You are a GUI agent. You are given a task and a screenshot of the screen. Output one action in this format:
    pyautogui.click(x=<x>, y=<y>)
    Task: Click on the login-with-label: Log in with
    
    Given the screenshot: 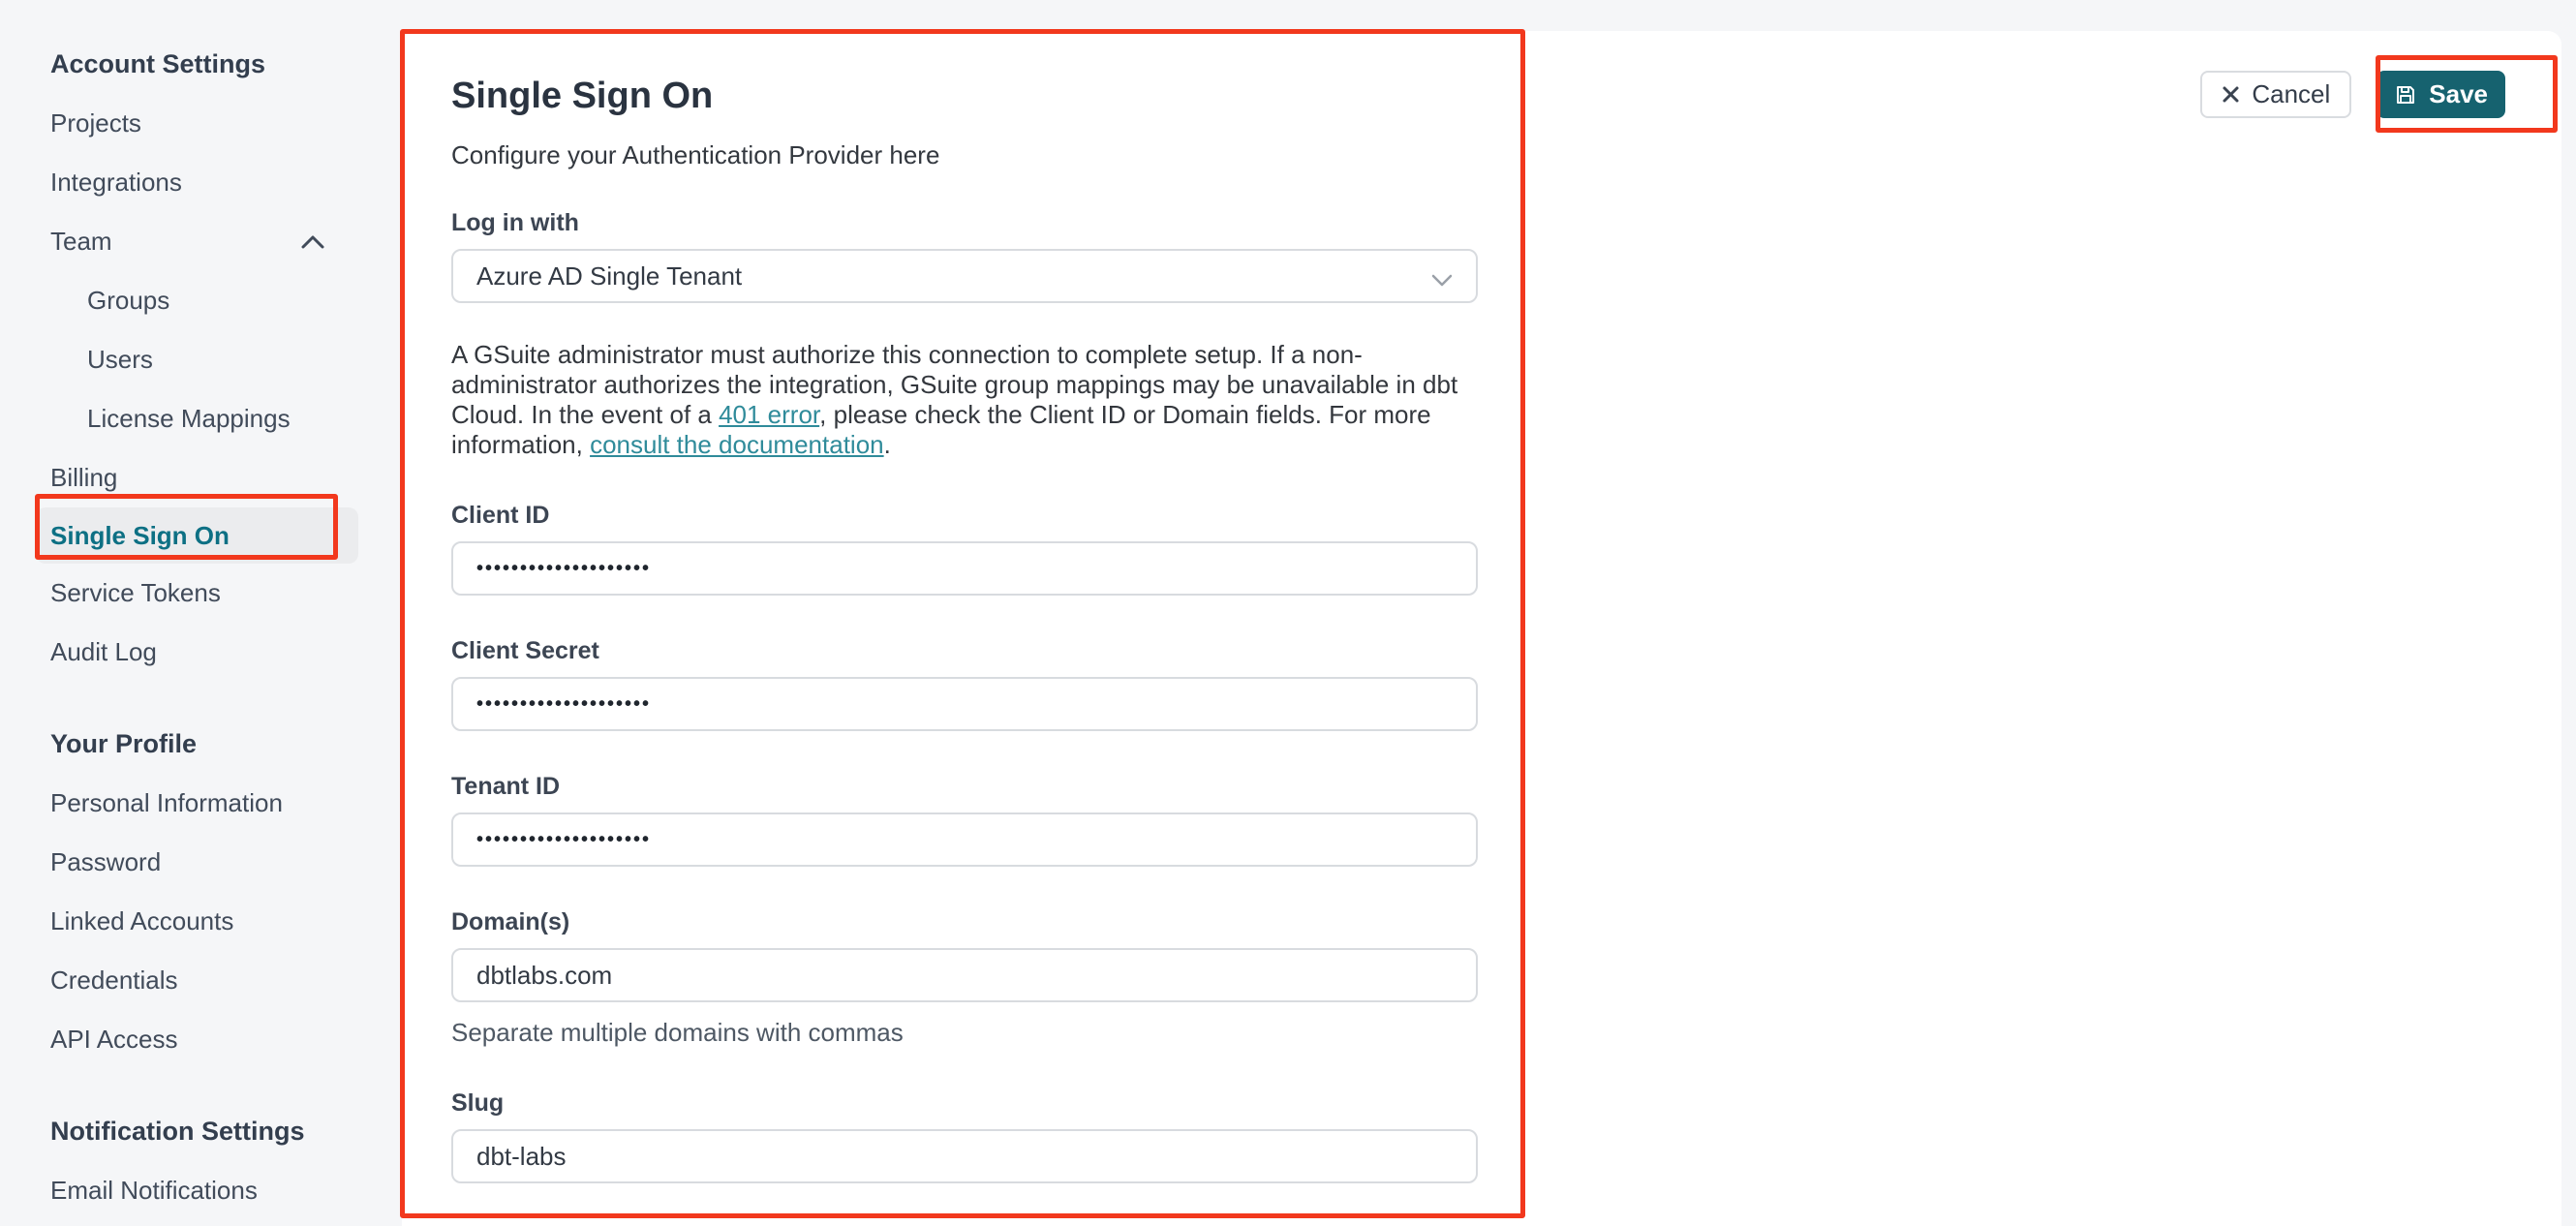 What is the action you would take?
    pyautogui.click(x=515, y=222)
    